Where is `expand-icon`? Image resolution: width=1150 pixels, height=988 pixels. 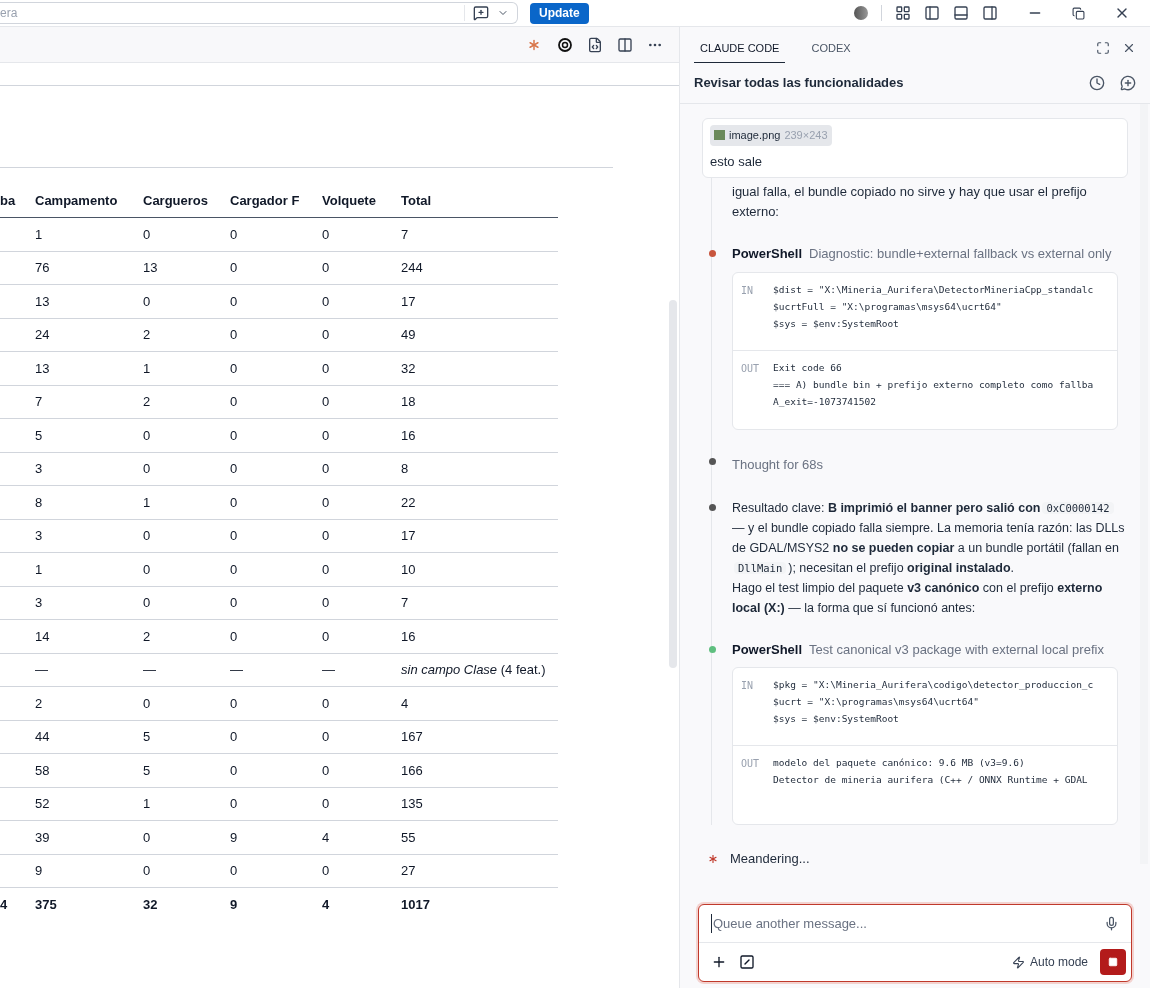 expand-icon is located at coordinates (1103, 48).